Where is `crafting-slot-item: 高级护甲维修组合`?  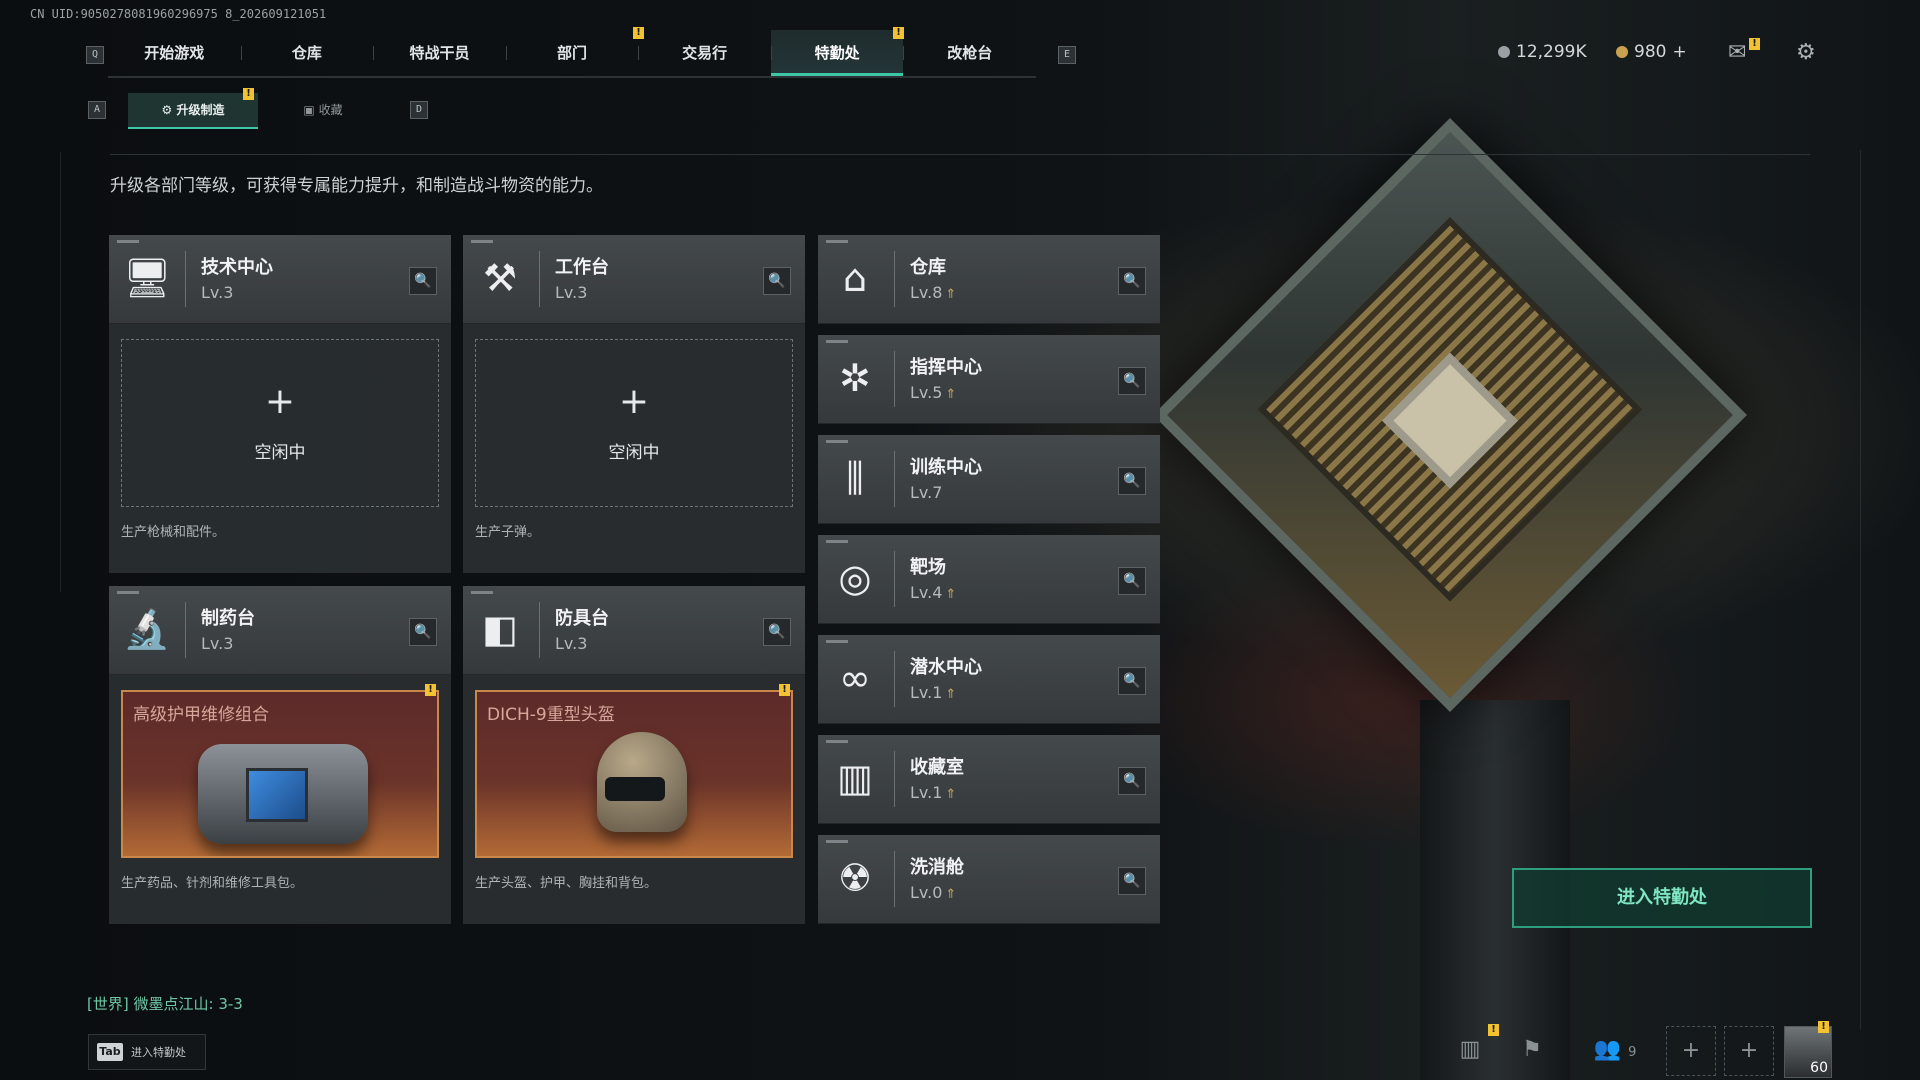
crafting-slot-item: 高级护甲维修组合 is located at coordinates (280, 774).